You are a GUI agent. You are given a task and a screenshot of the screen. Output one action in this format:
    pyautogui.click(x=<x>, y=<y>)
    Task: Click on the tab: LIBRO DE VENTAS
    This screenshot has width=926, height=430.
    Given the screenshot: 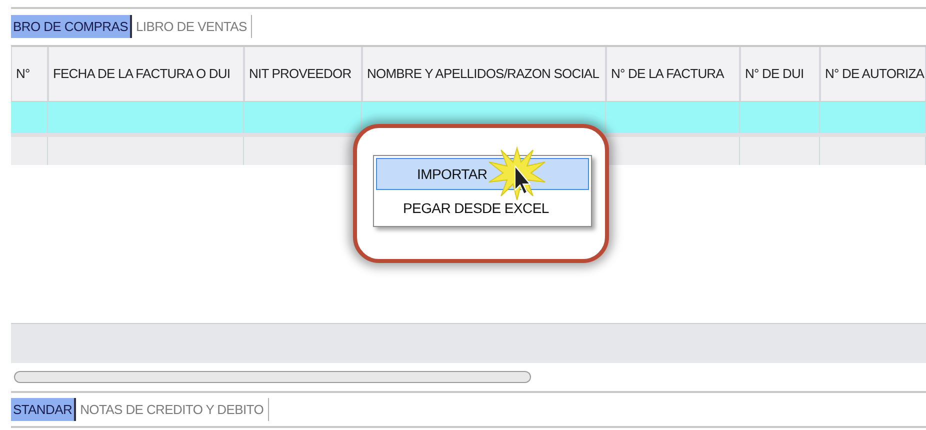 What is the action you would take?
    pyautogui.click(x=192, y=26)
    